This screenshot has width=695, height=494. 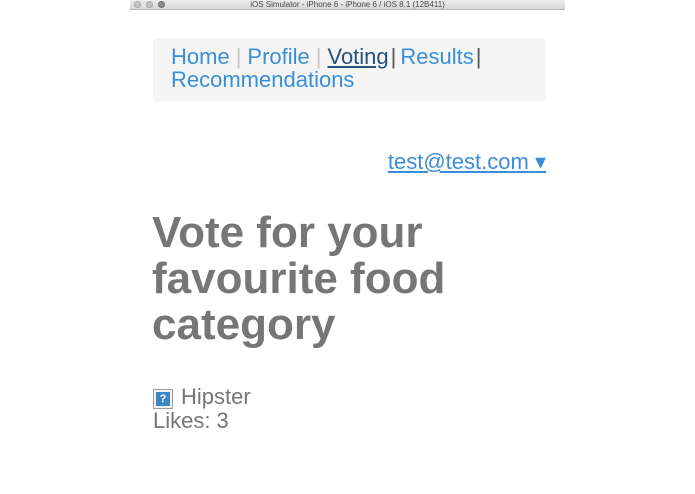 I want to click on likes-count: Likes: 3, so click(x=202, y=421).